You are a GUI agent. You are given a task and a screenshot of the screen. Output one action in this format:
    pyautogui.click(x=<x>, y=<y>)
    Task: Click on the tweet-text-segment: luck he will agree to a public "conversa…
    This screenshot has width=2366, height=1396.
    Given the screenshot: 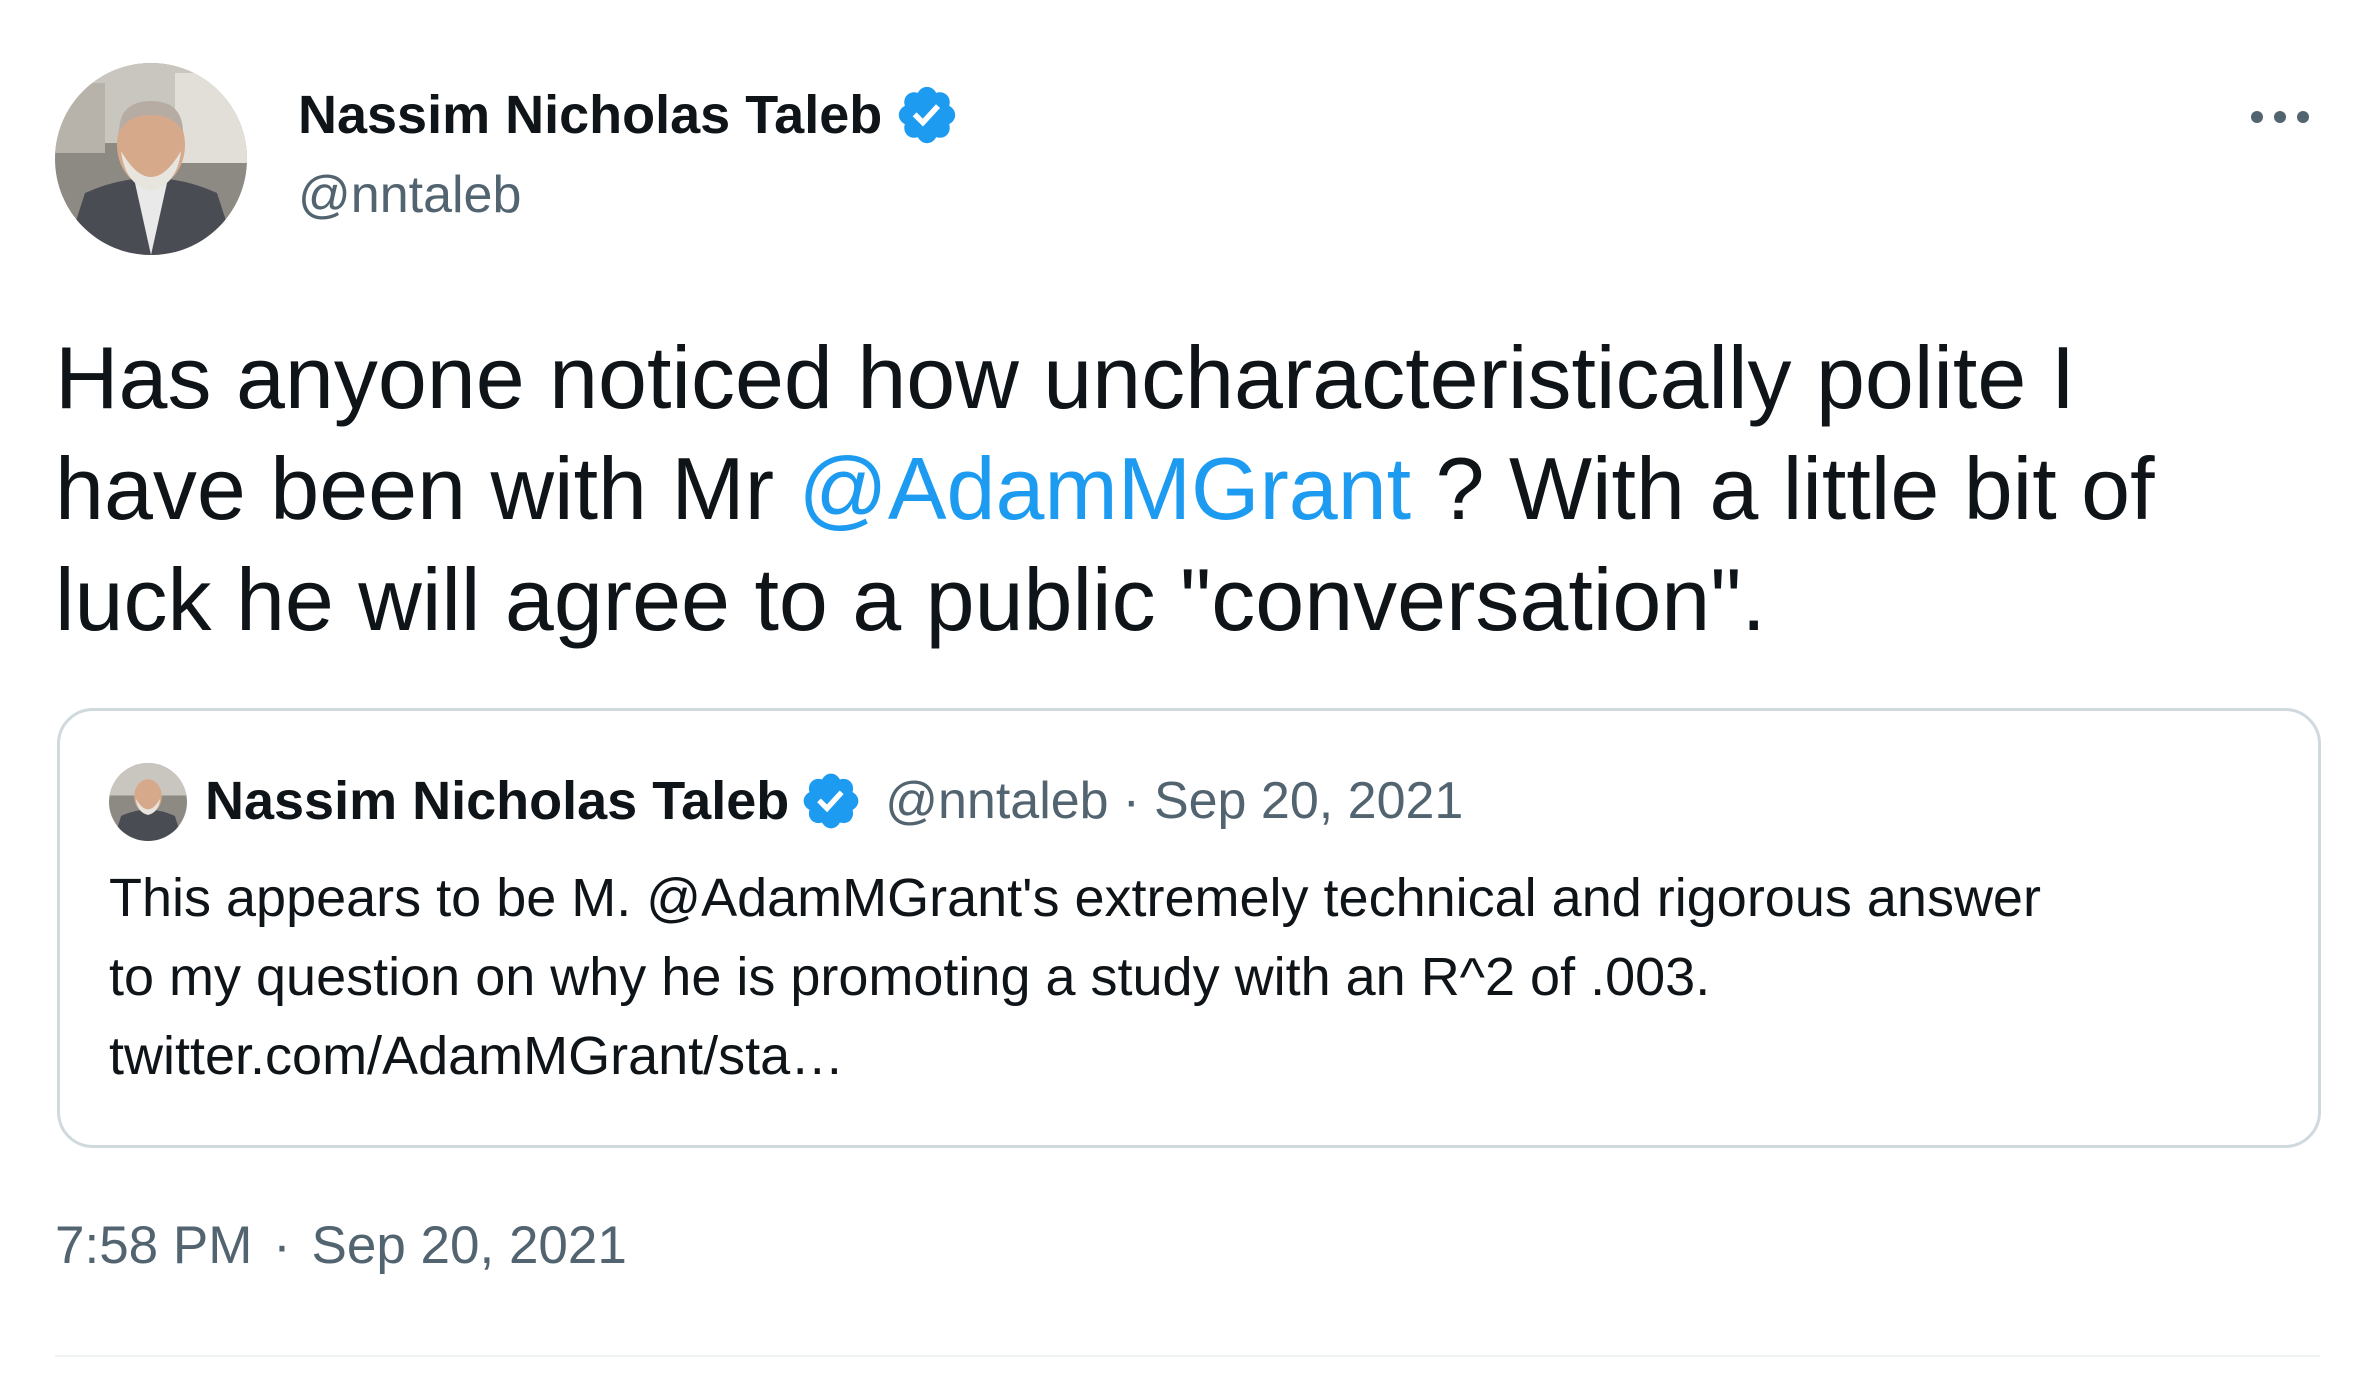 What is the action you would take?
    pyautogui.click(x=910, y=599)
    